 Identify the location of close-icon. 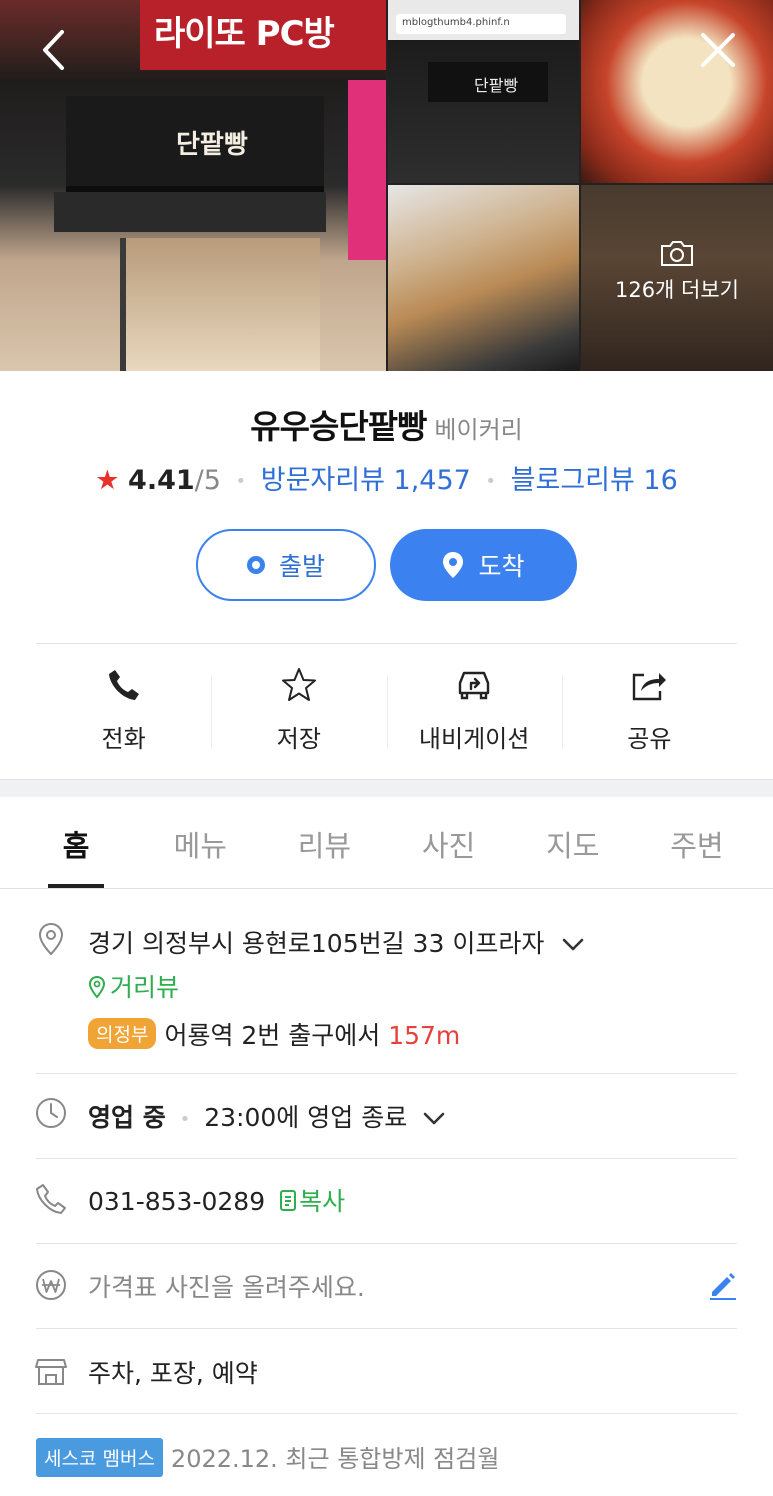
(718, 50).